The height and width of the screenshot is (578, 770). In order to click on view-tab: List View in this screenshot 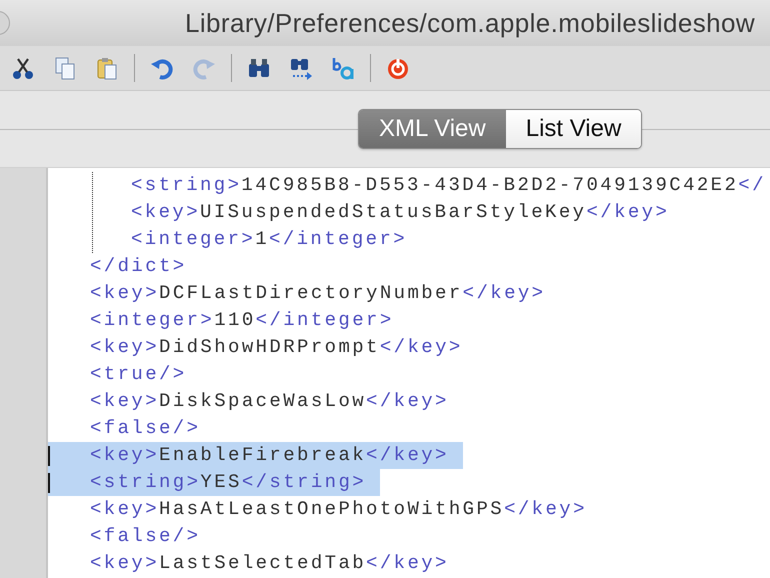, I will do `click(574, 129)`.